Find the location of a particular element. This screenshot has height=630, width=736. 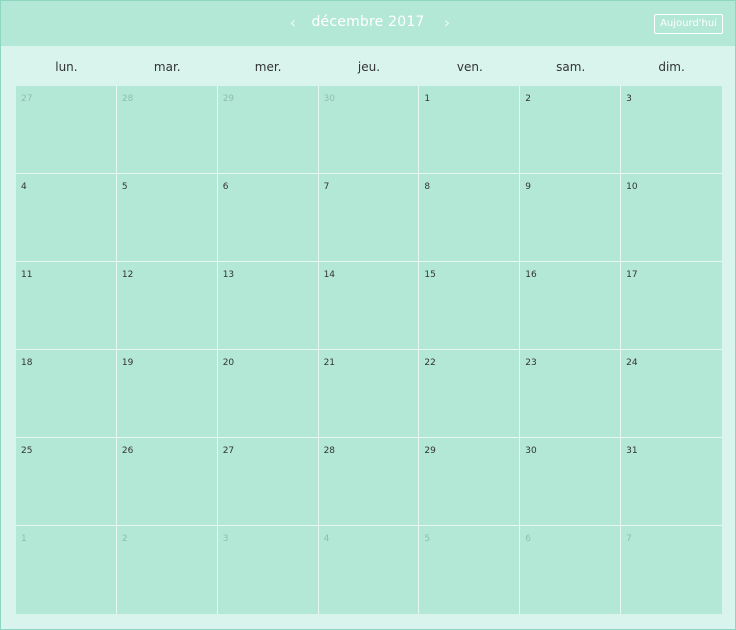

day-cell: 24 is located at coordinates (671, 394).